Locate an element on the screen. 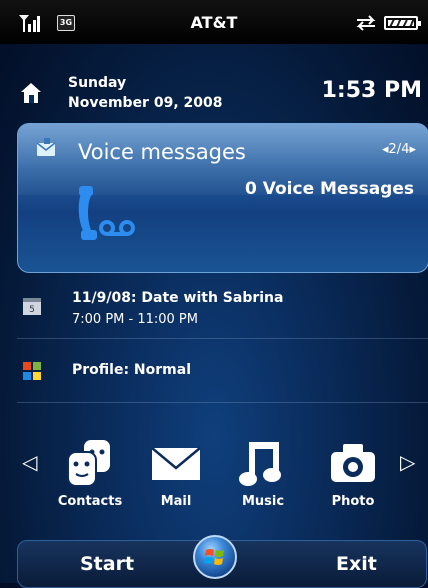  date-label: November 09, 2008 is located at coordinates (145, 103).